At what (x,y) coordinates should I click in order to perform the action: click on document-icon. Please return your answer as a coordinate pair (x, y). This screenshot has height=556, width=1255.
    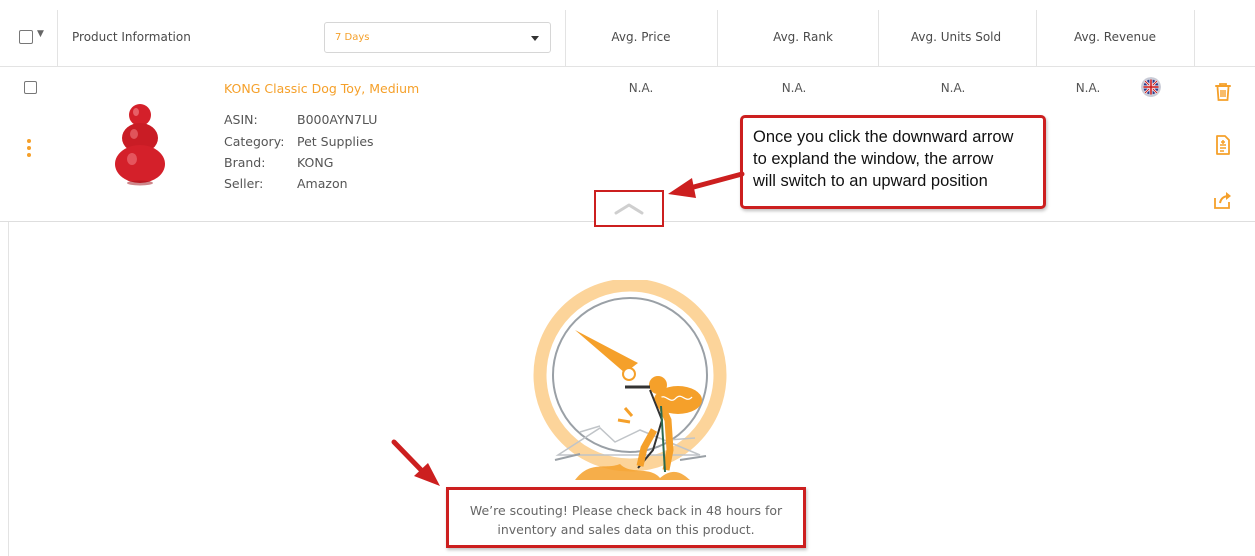
    Looking at the image, I should click on (1223, 145).